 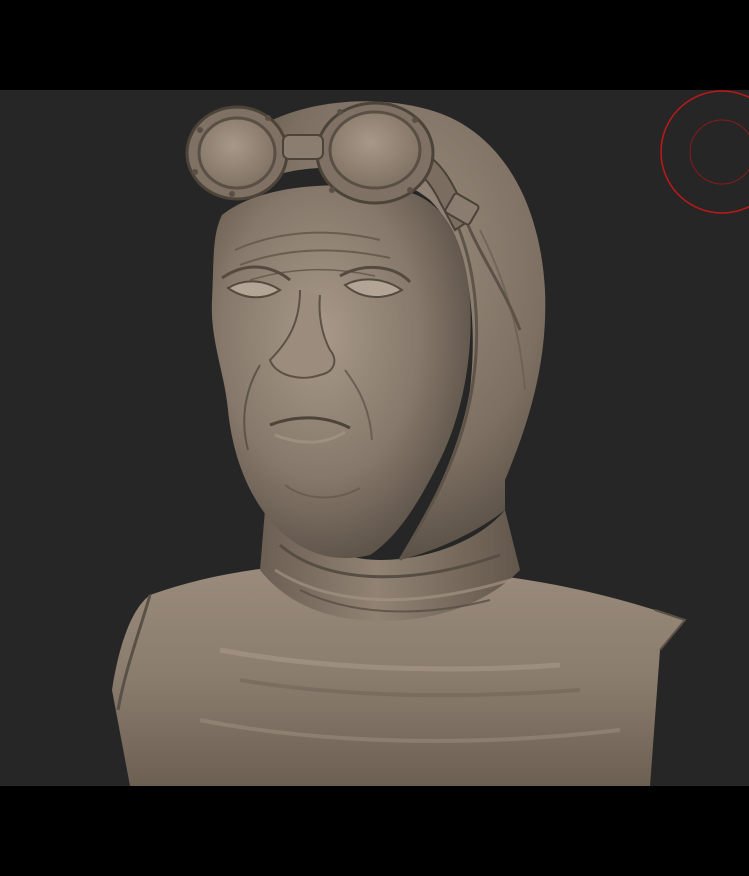 I want to click on letterbox-top, so click(x=374, y=45).